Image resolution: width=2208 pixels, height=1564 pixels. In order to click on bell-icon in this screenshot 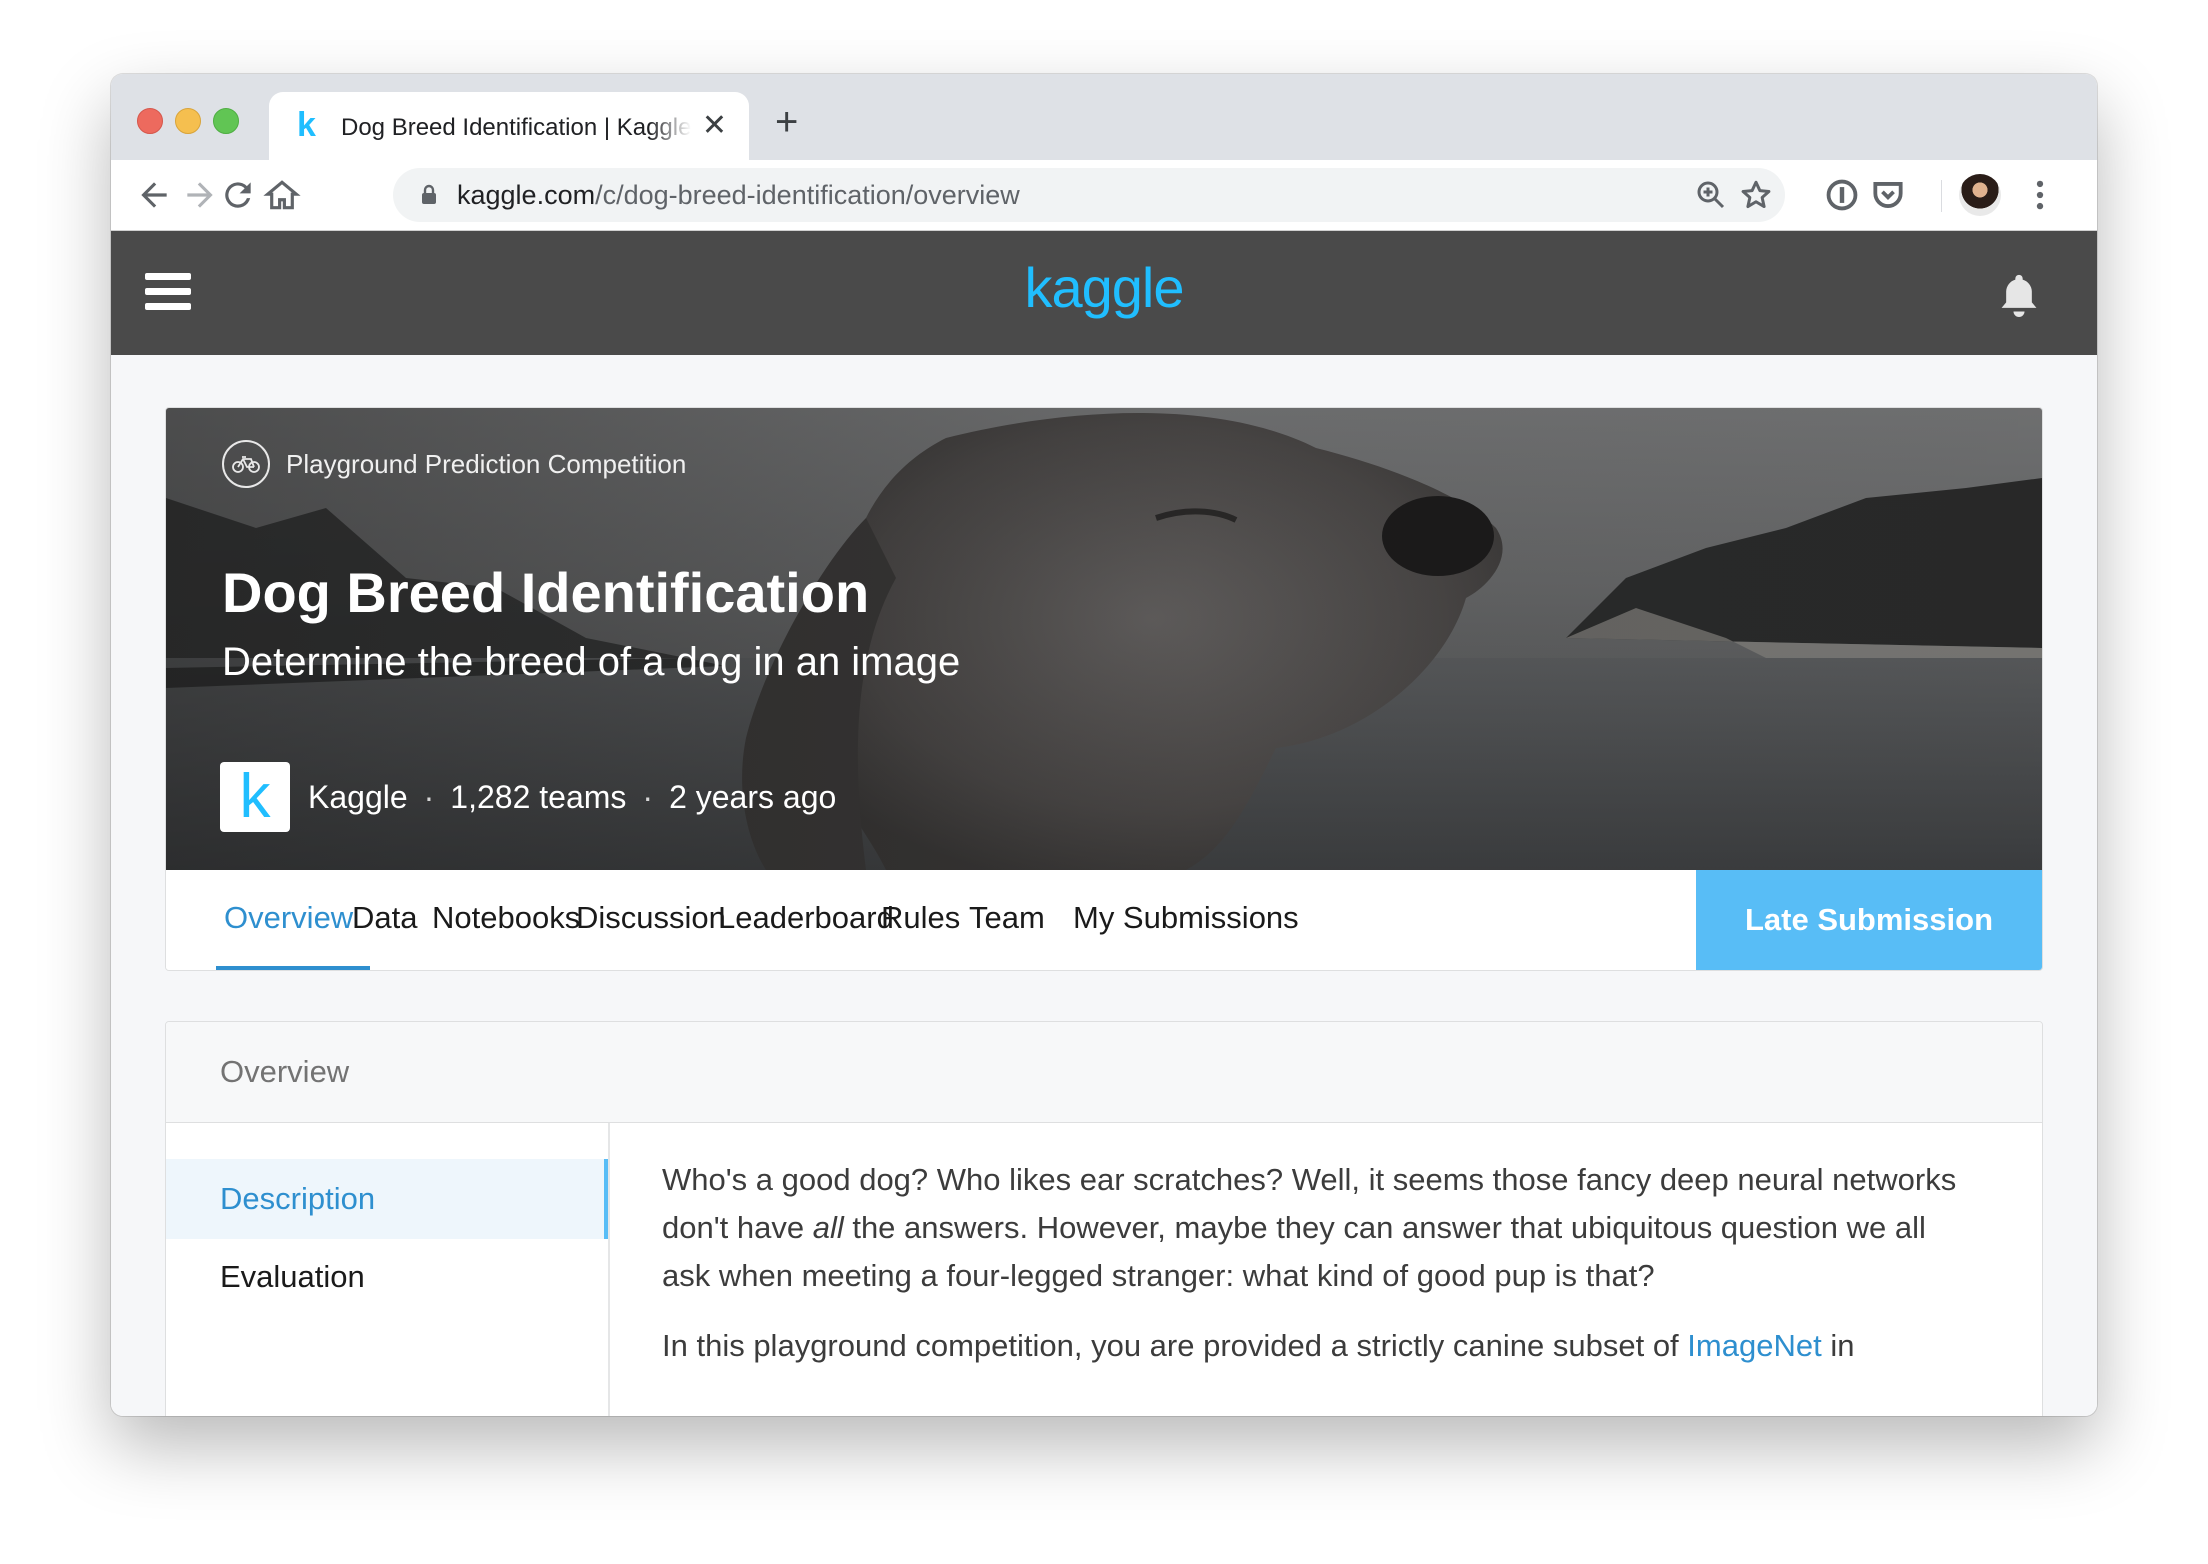, I will do `click(2019, 295)`.